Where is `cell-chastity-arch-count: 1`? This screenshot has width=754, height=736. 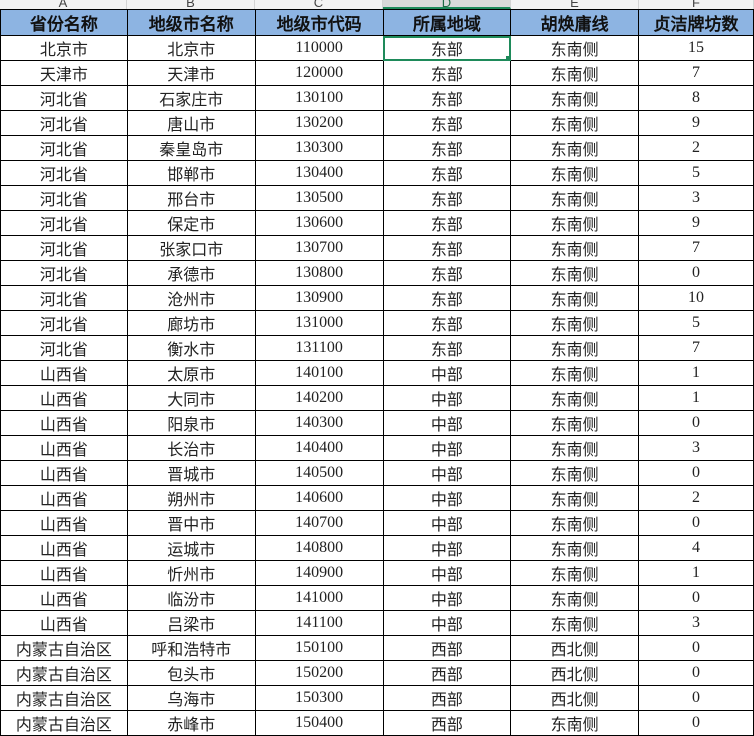 cell-chastity-arch-count: 1 is located at coordinates (696, 573).